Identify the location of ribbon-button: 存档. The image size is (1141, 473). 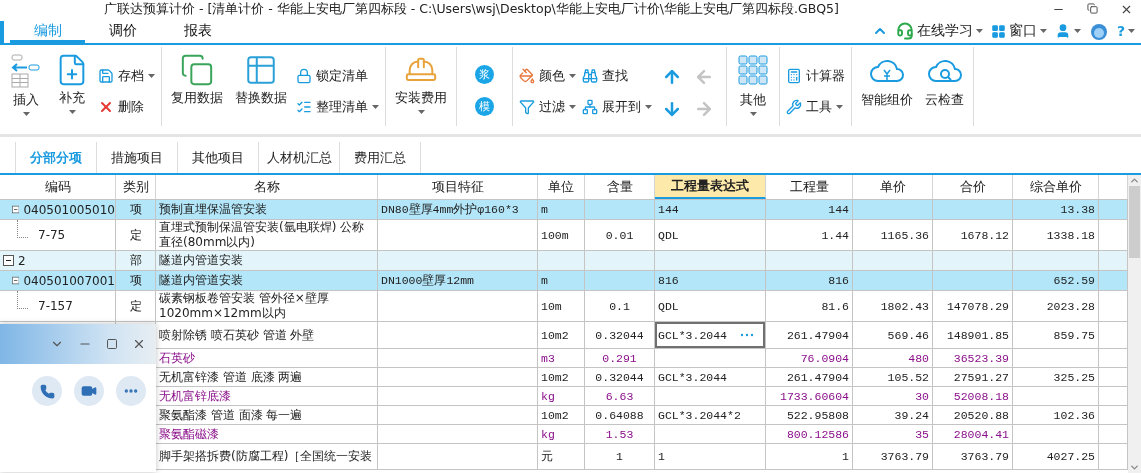
(126, 76).